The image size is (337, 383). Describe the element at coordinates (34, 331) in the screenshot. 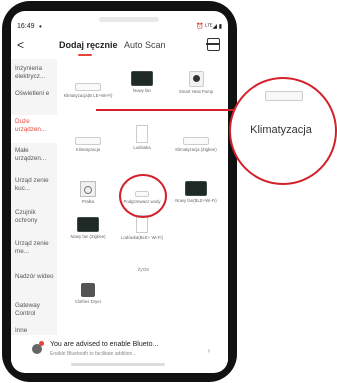

I see `category-item: Inne` at that location.